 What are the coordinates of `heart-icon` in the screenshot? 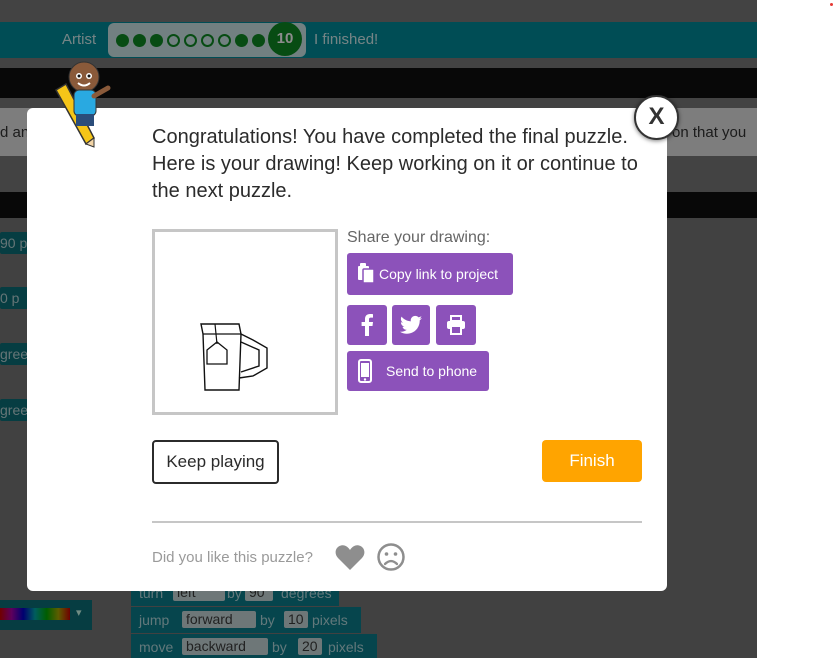 It's located at (350, 557).